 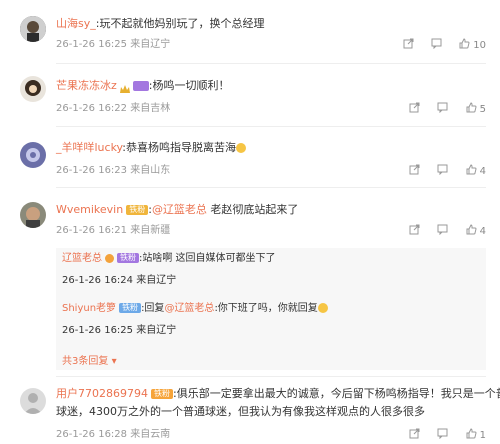 I want to click on comment-text: :杨鸣一切顺利！, so click(x=189, y=85).